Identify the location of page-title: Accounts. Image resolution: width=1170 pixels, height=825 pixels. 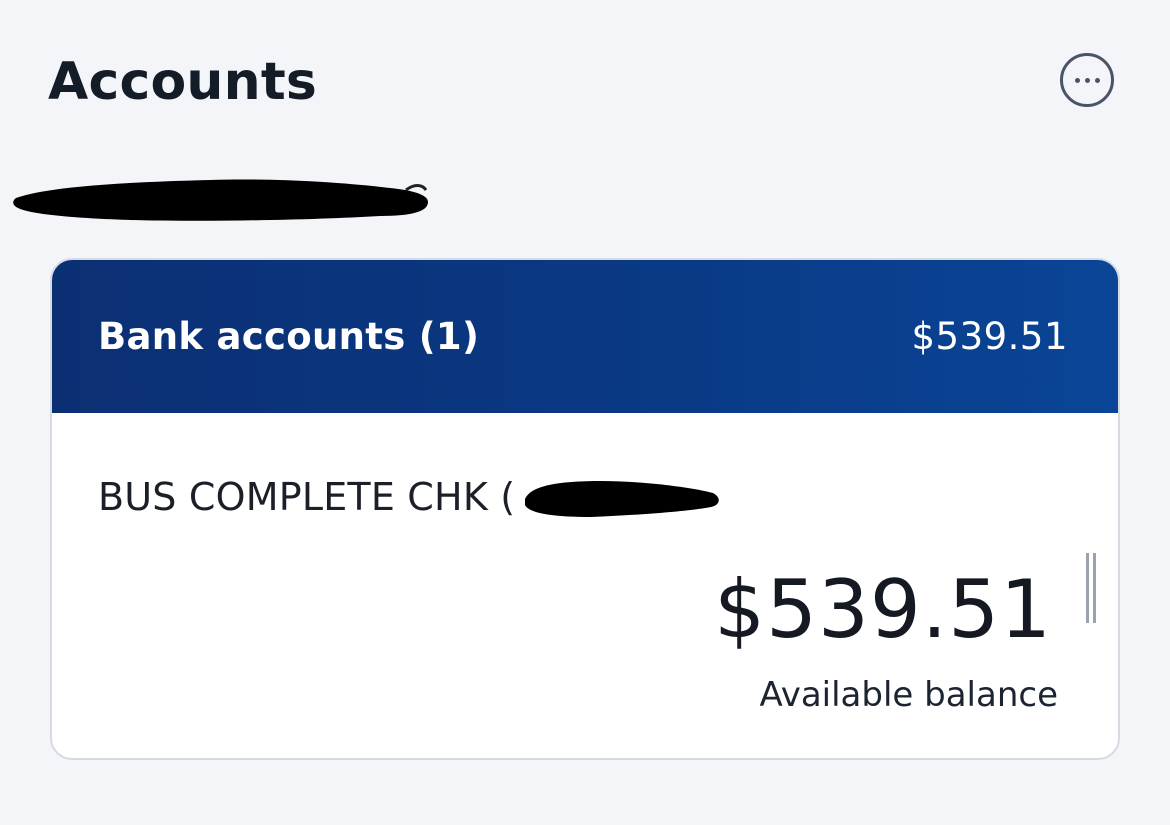
(183, 82).